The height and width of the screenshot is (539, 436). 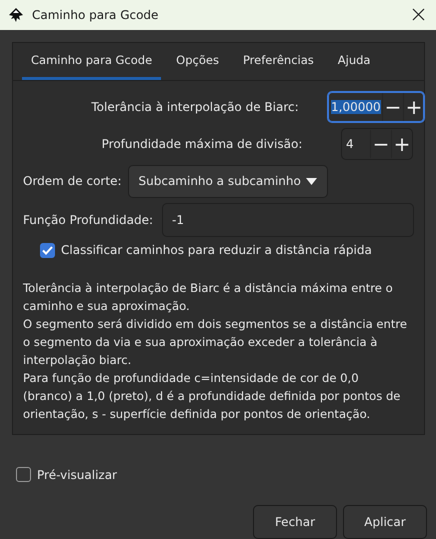 What do you see at coordinates (96, 15) in the screenshot?
I see `window-title: Caminho para Gcode` at bounding box center [96, 15].